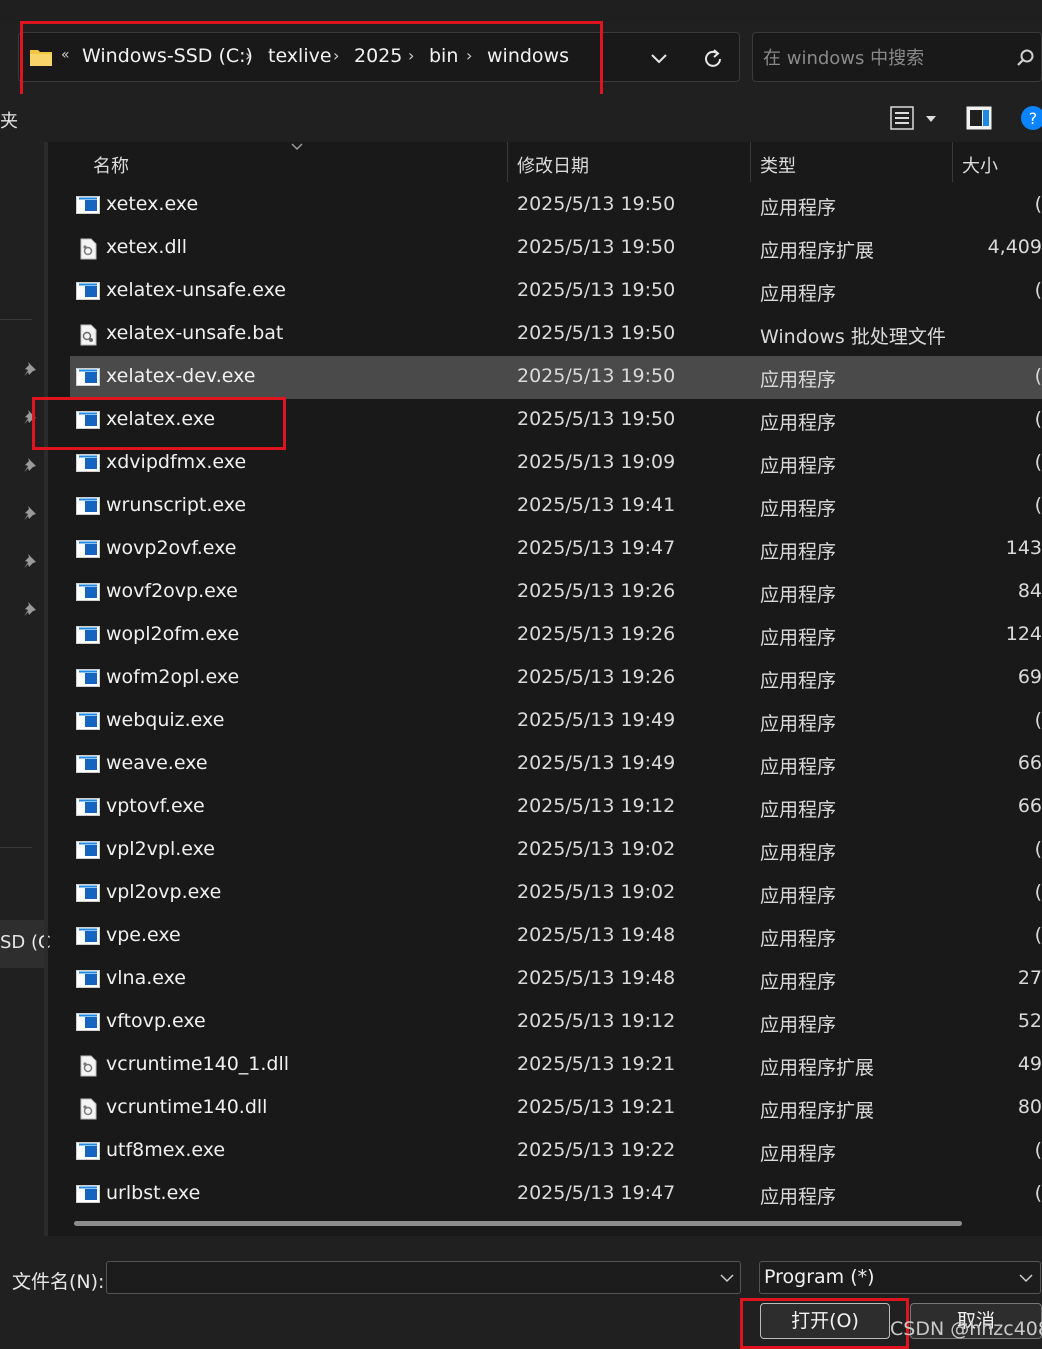 Image resolution: width=1042 pixels, height=1349 pixels. I want to click on file-row: vftovp.exe 2025/5/13 19:12 应用程序 52, so click(556, 1022).